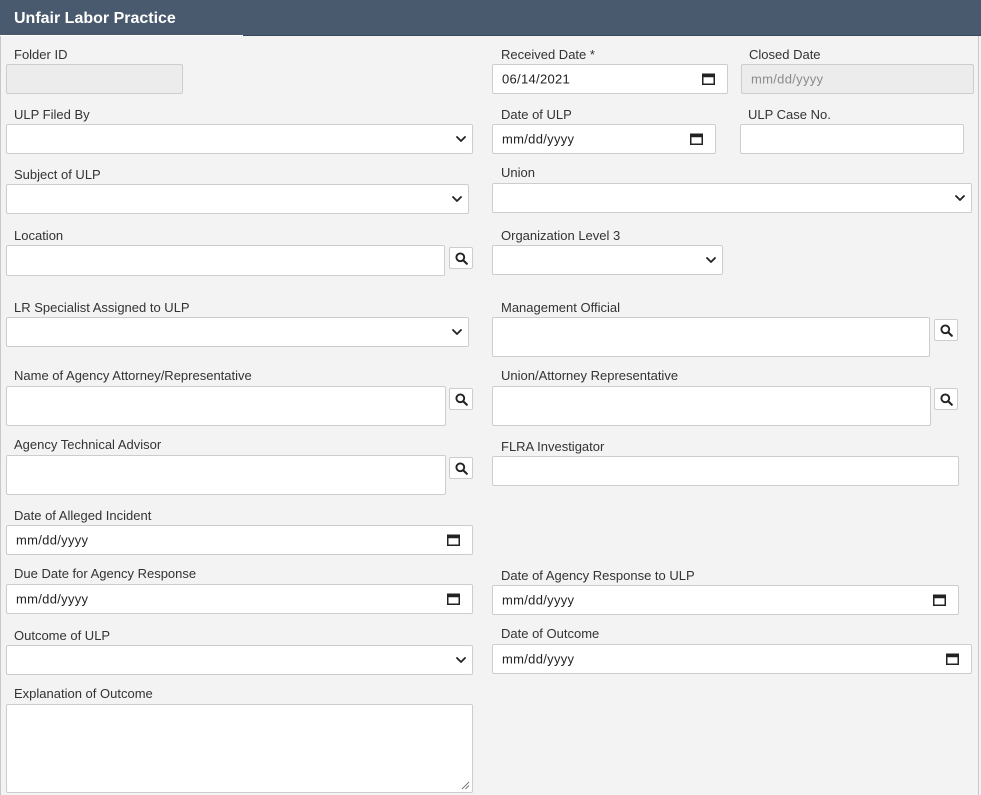  What do you see at coordinates (610, 79) in the screenshot?
I see `received-date-input: 06/14/2021` at bounding box center [610, 79].